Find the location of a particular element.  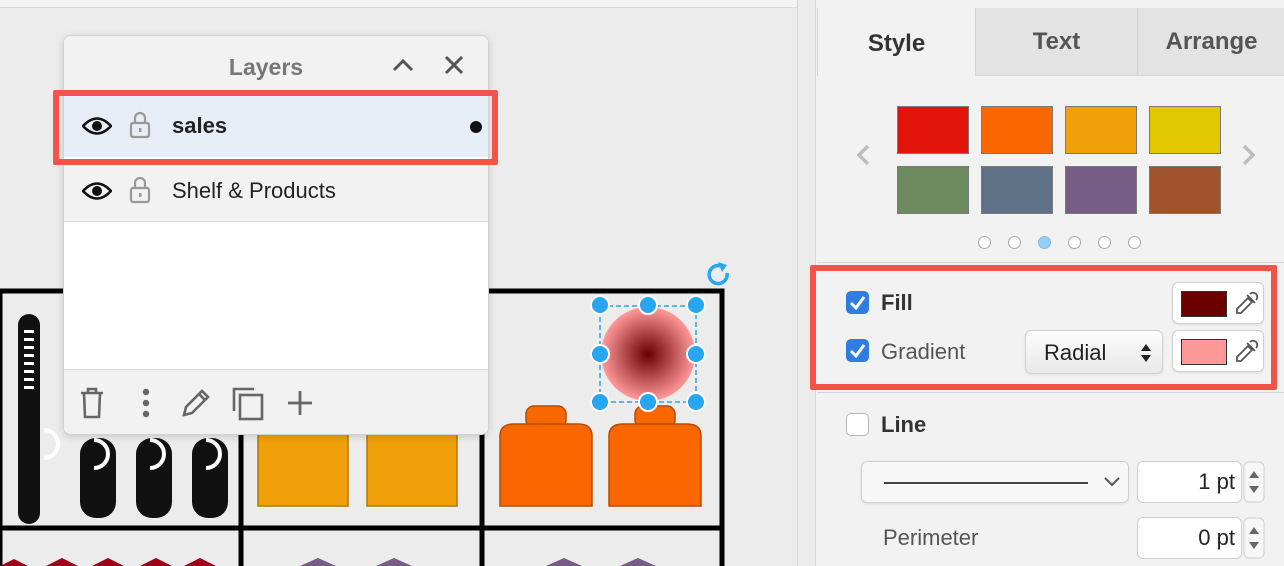

gradient-label: Gradient is located at coordinates (923, 351).